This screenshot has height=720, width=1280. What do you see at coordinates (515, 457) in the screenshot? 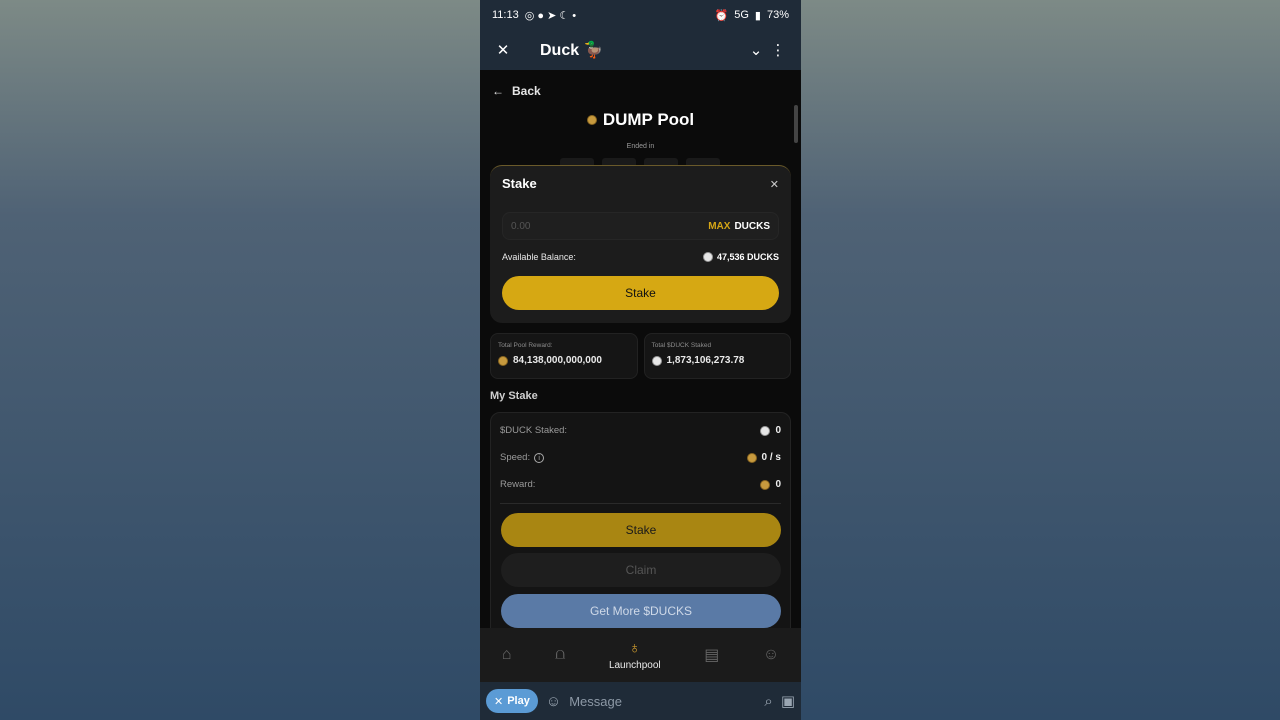
I see `row-label: Speed:` at bounding box center [515, 457].